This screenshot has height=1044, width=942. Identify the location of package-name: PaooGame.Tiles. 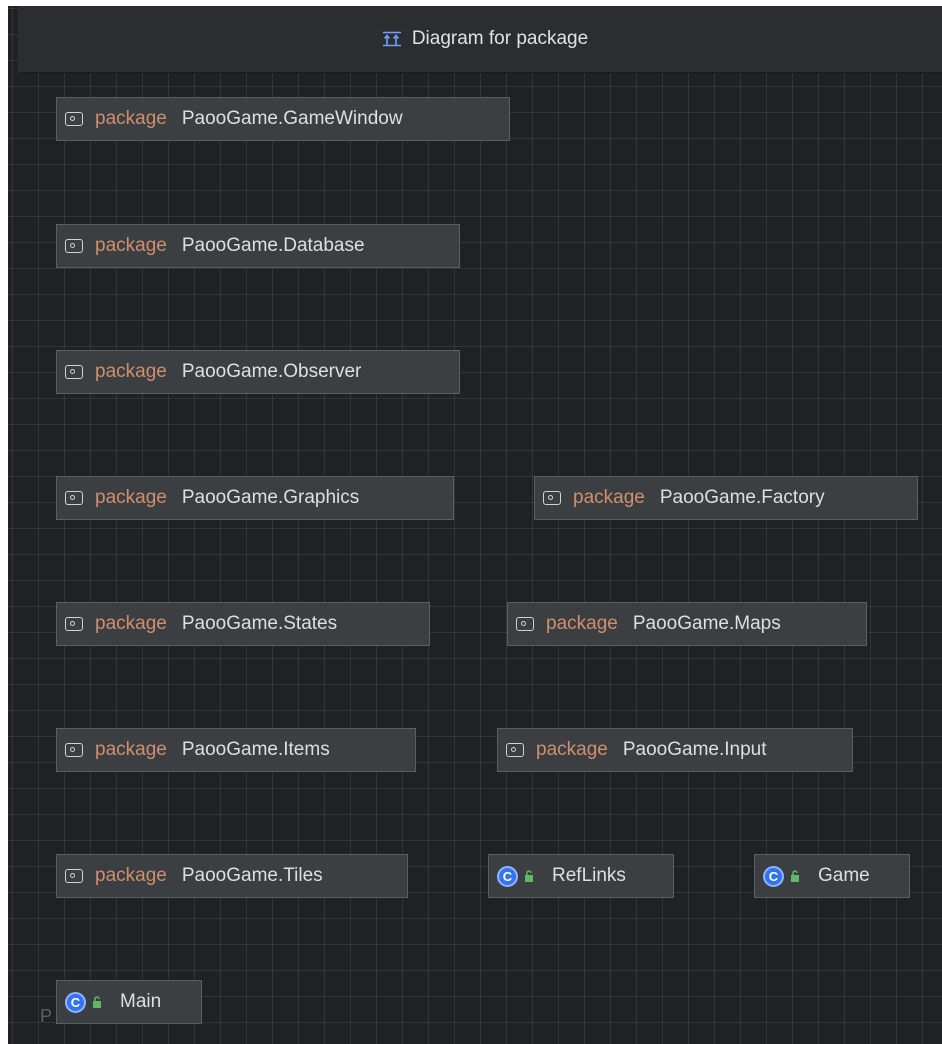
(252, 875).